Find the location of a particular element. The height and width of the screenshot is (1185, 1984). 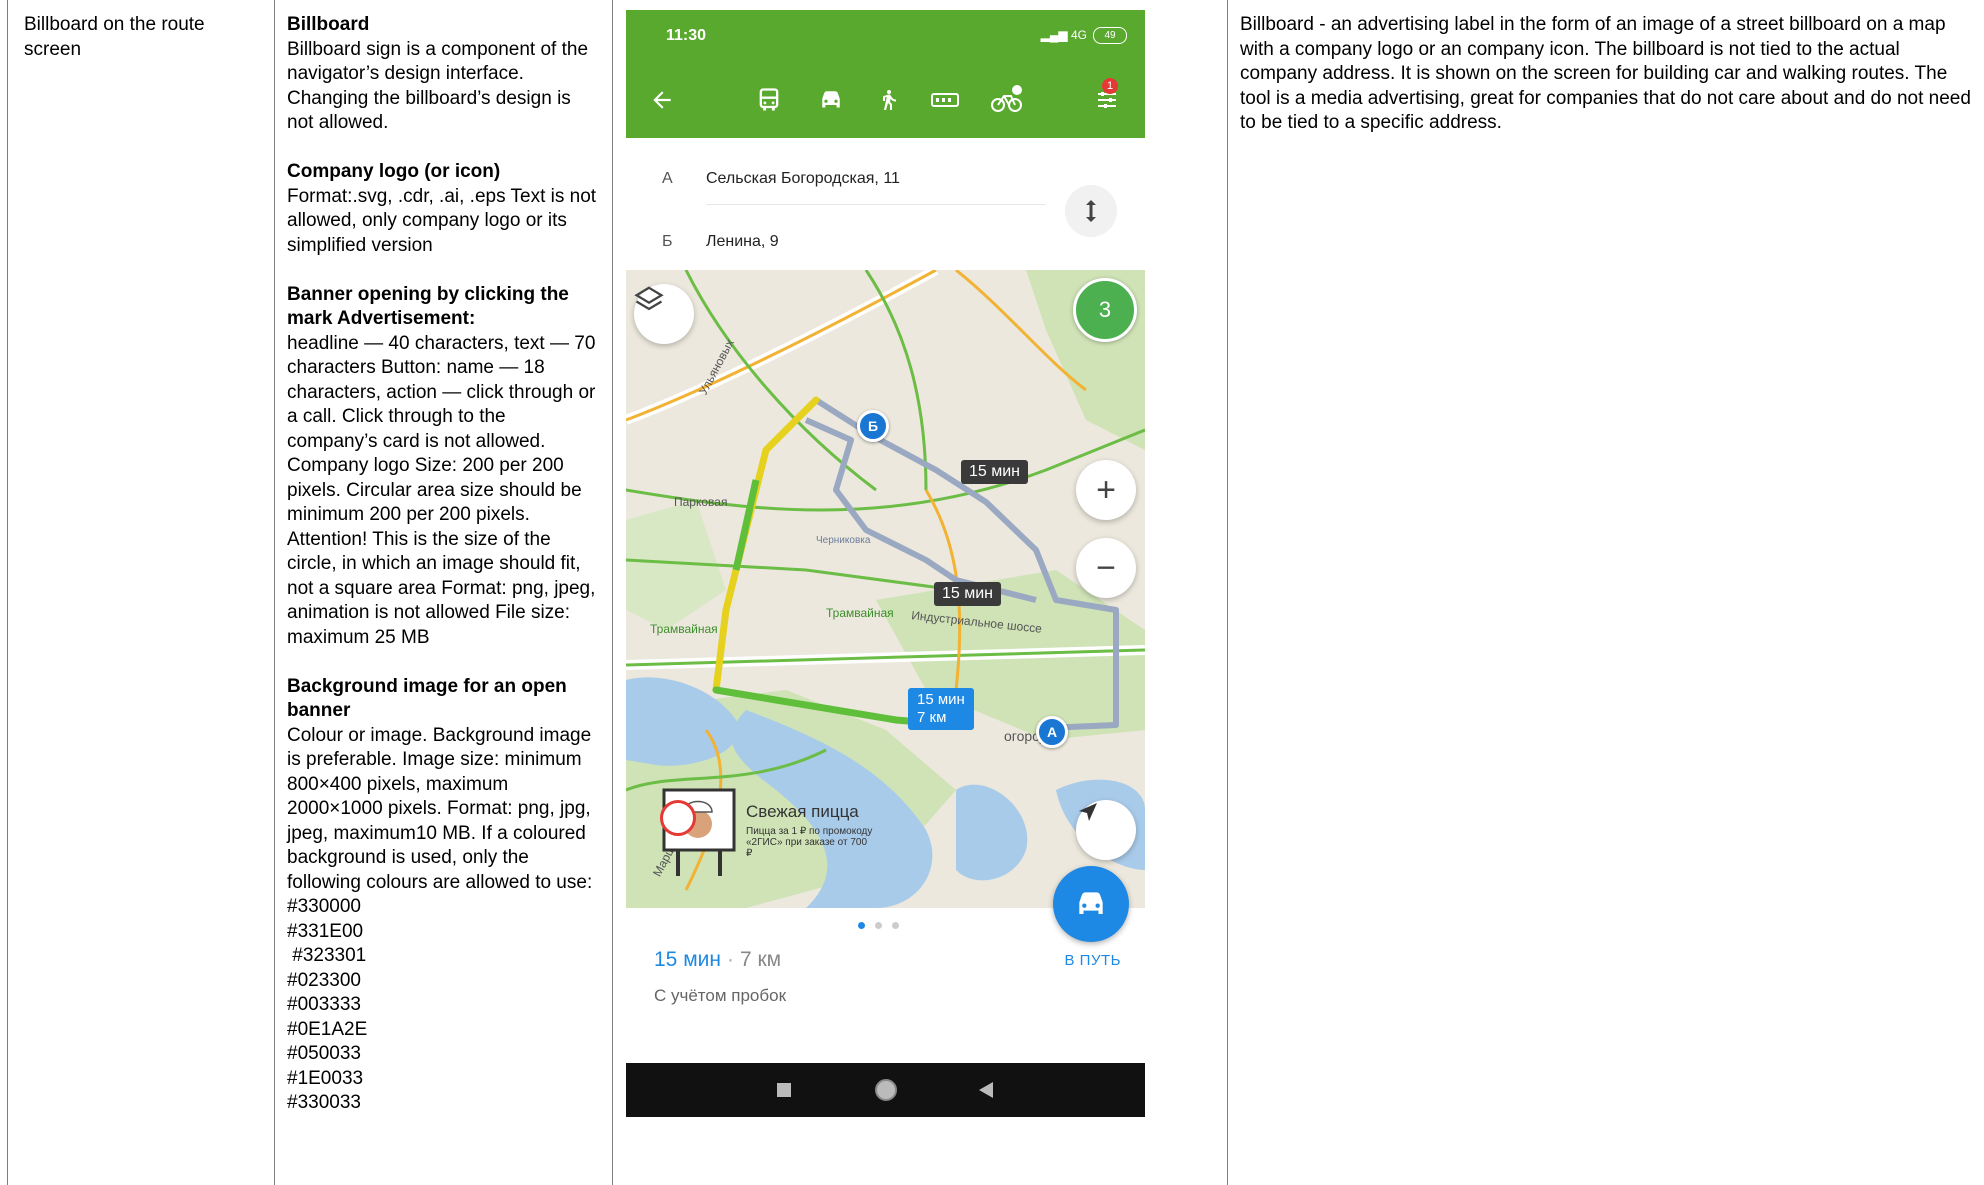

battery-icon: 49 is located at coordinates (1110, 35).